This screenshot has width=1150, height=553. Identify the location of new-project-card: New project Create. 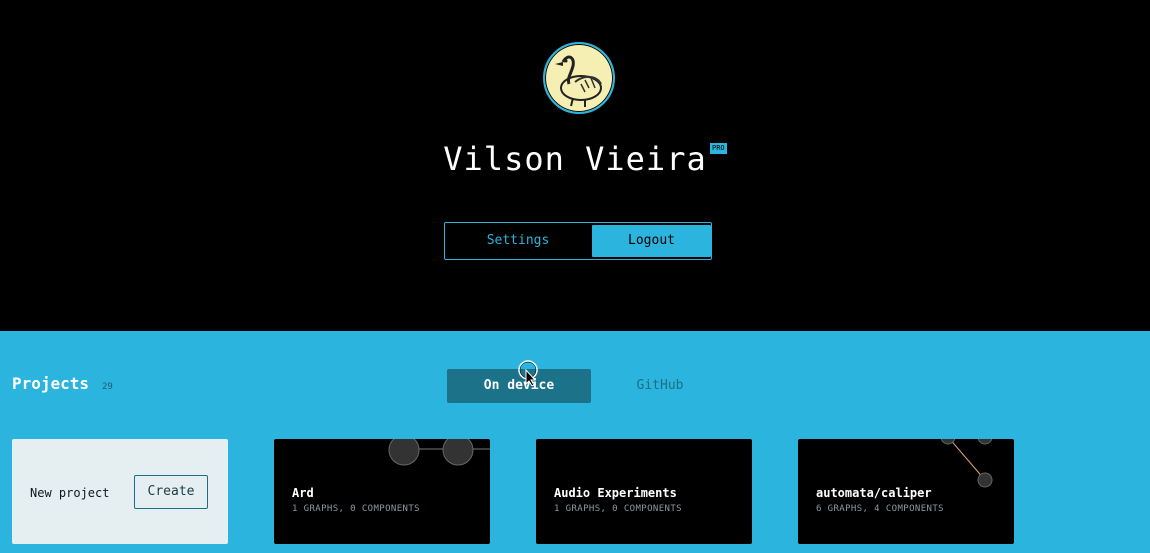
(120, 491).